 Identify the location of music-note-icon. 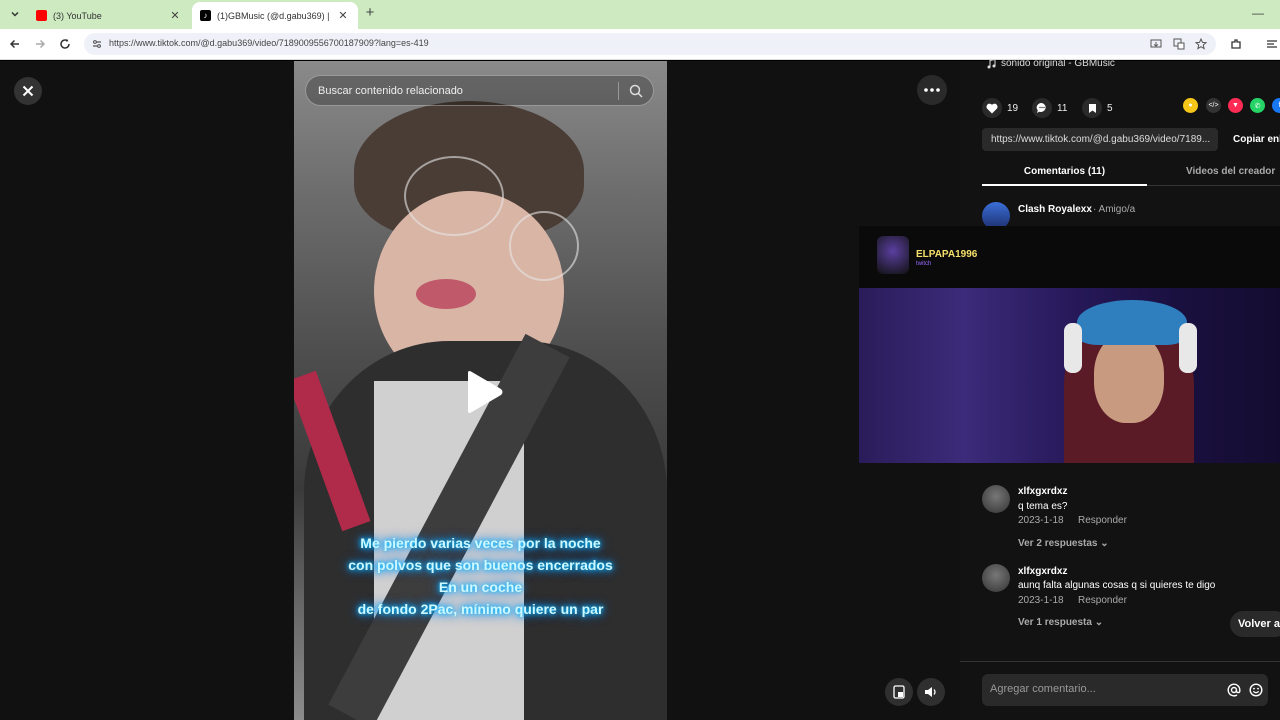
(991, 63).